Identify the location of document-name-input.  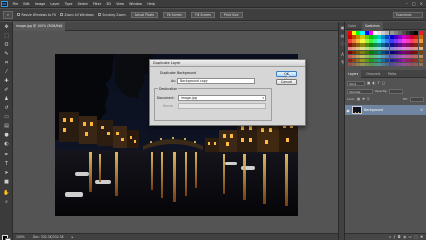
(222, 106).